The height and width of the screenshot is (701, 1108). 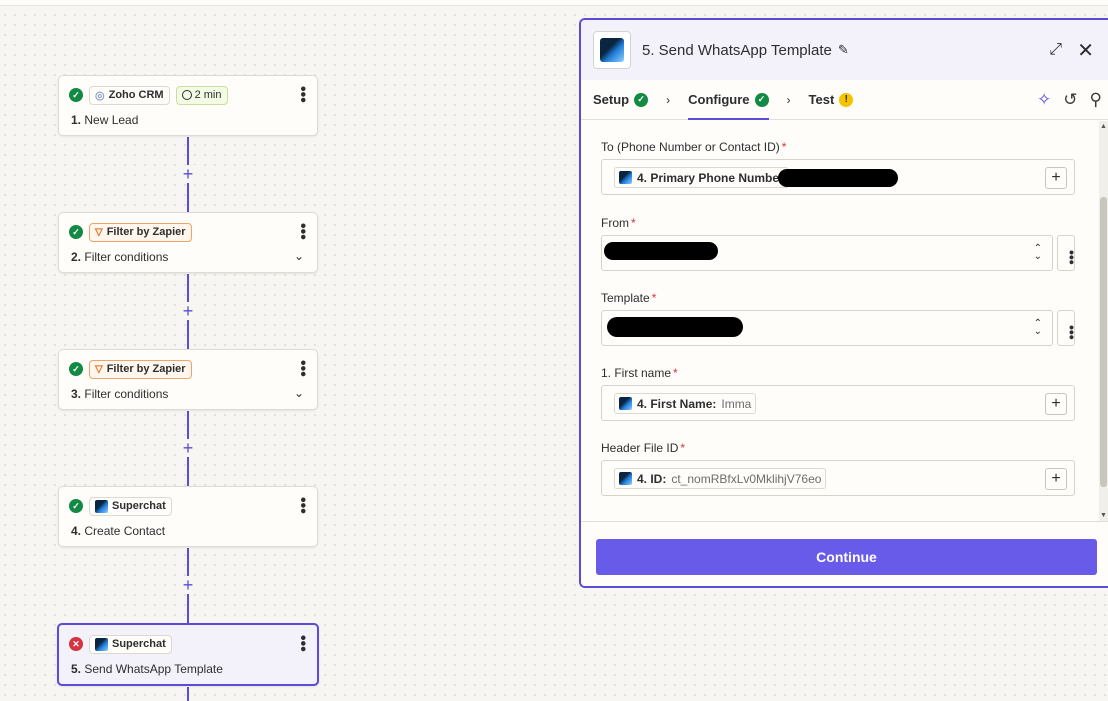 What do you see at coordinates (1103, 515) in the screenshot?
I see `scroll-down-icon: ▼` at bounding box center [1103, 515].